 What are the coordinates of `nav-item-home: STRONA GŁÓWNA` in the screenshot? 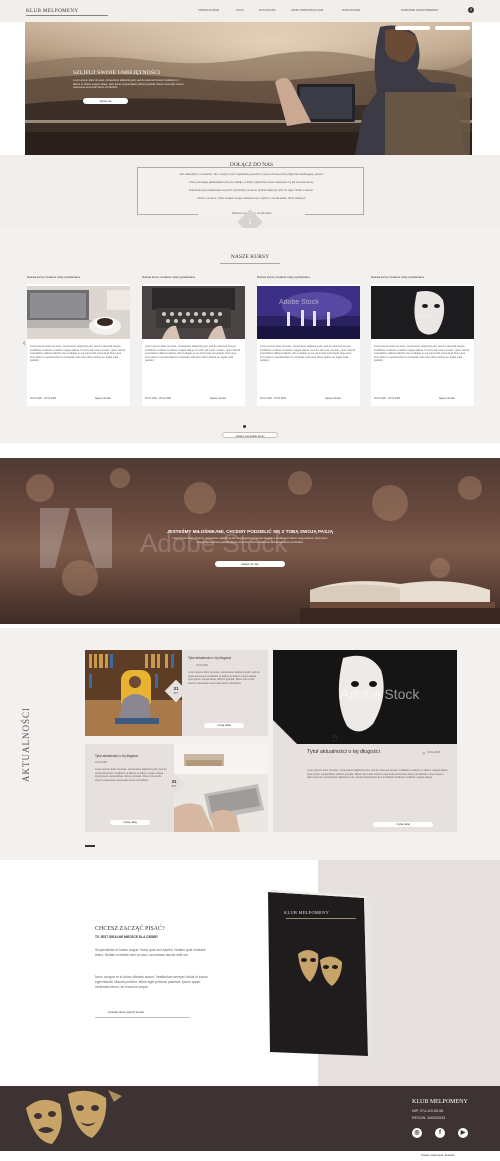 It's located at (208, 10).